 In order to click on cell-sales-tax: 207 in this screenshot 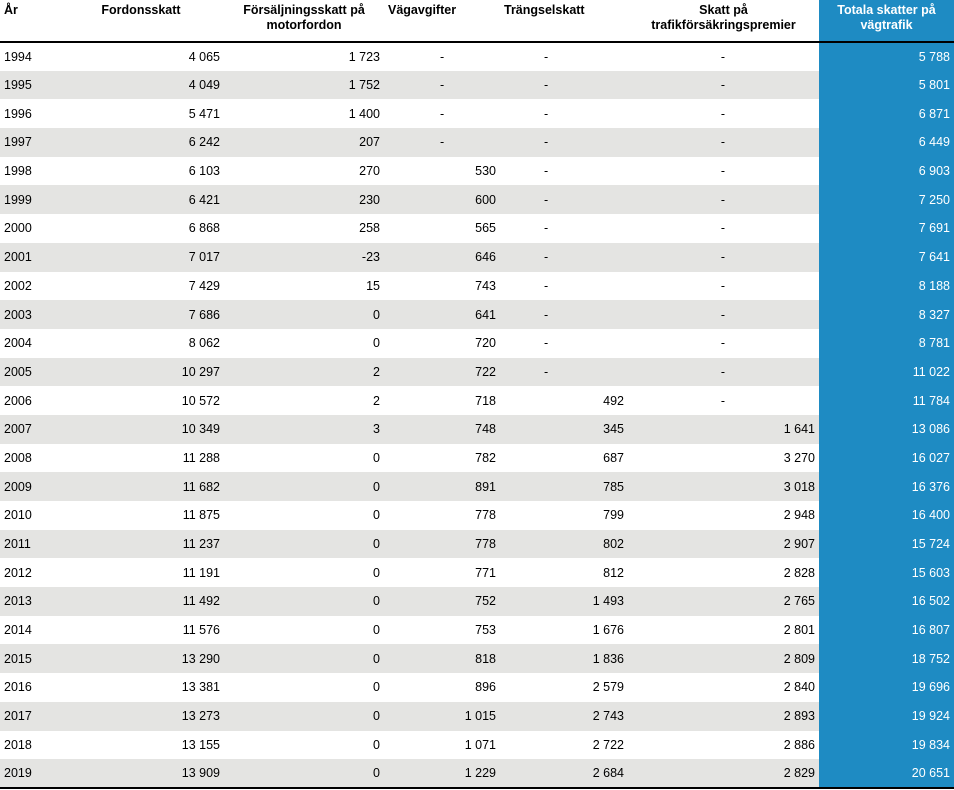, I will do `click(304, 142)`.